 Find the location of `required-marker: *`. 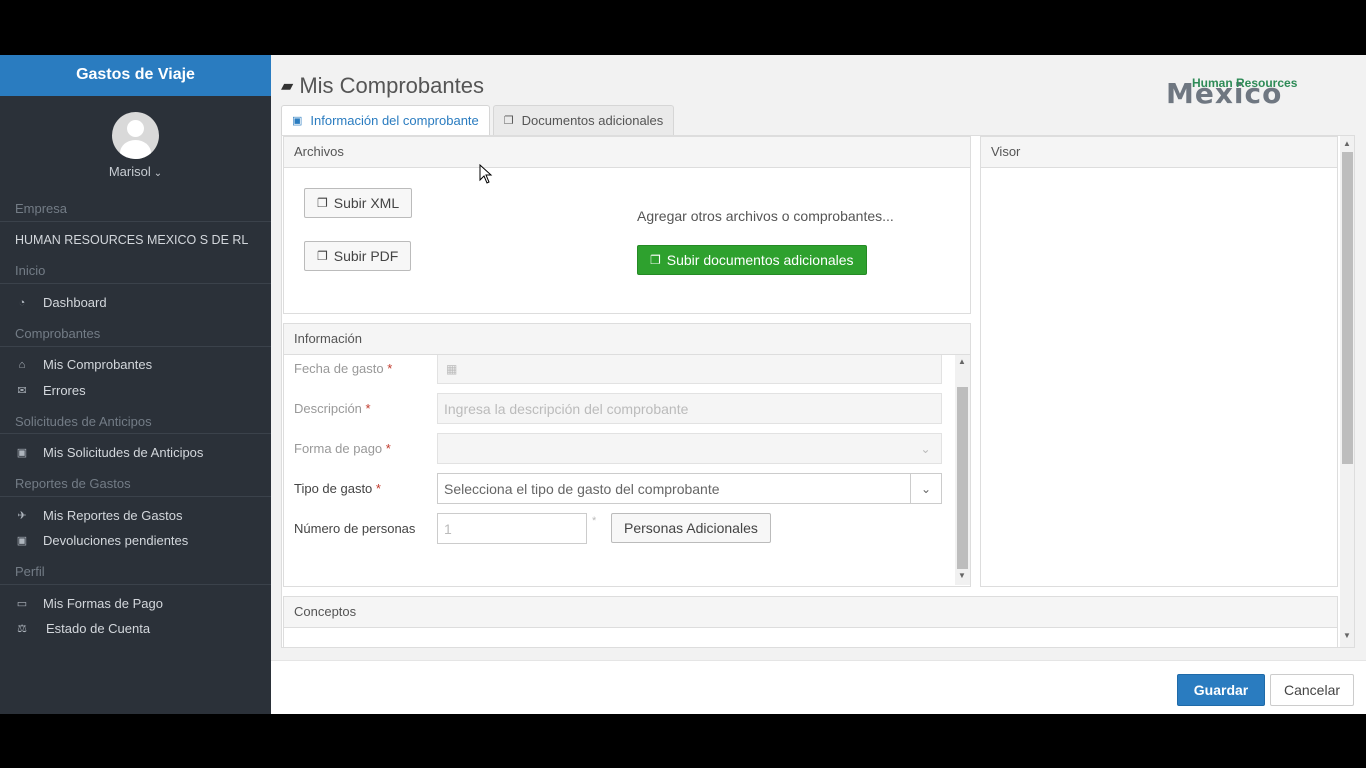

required-marker: * is located at coordinates (594, 521).